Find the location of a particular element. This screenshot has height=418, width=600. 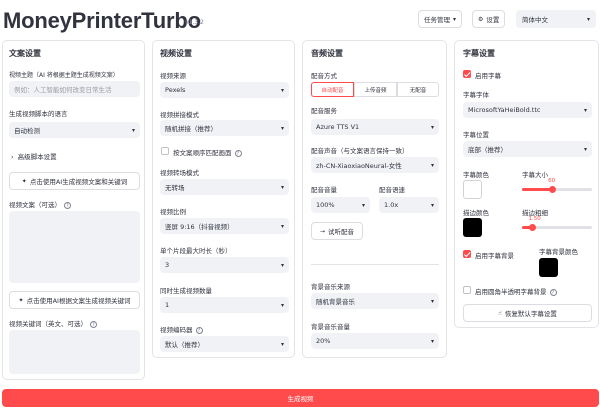

bgm-source-label: 背景音乐来源 is located at coordinates (330, 287).